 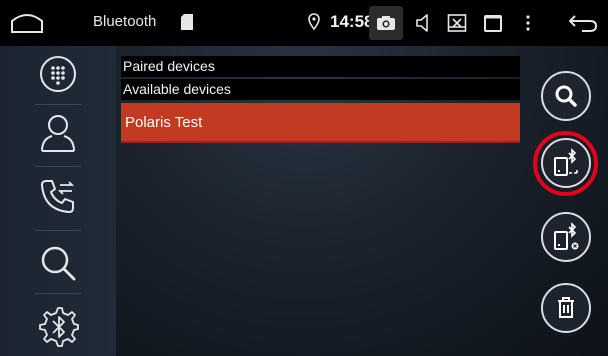 I want to click on sidebar-item-search, so click(x=58, y=263).